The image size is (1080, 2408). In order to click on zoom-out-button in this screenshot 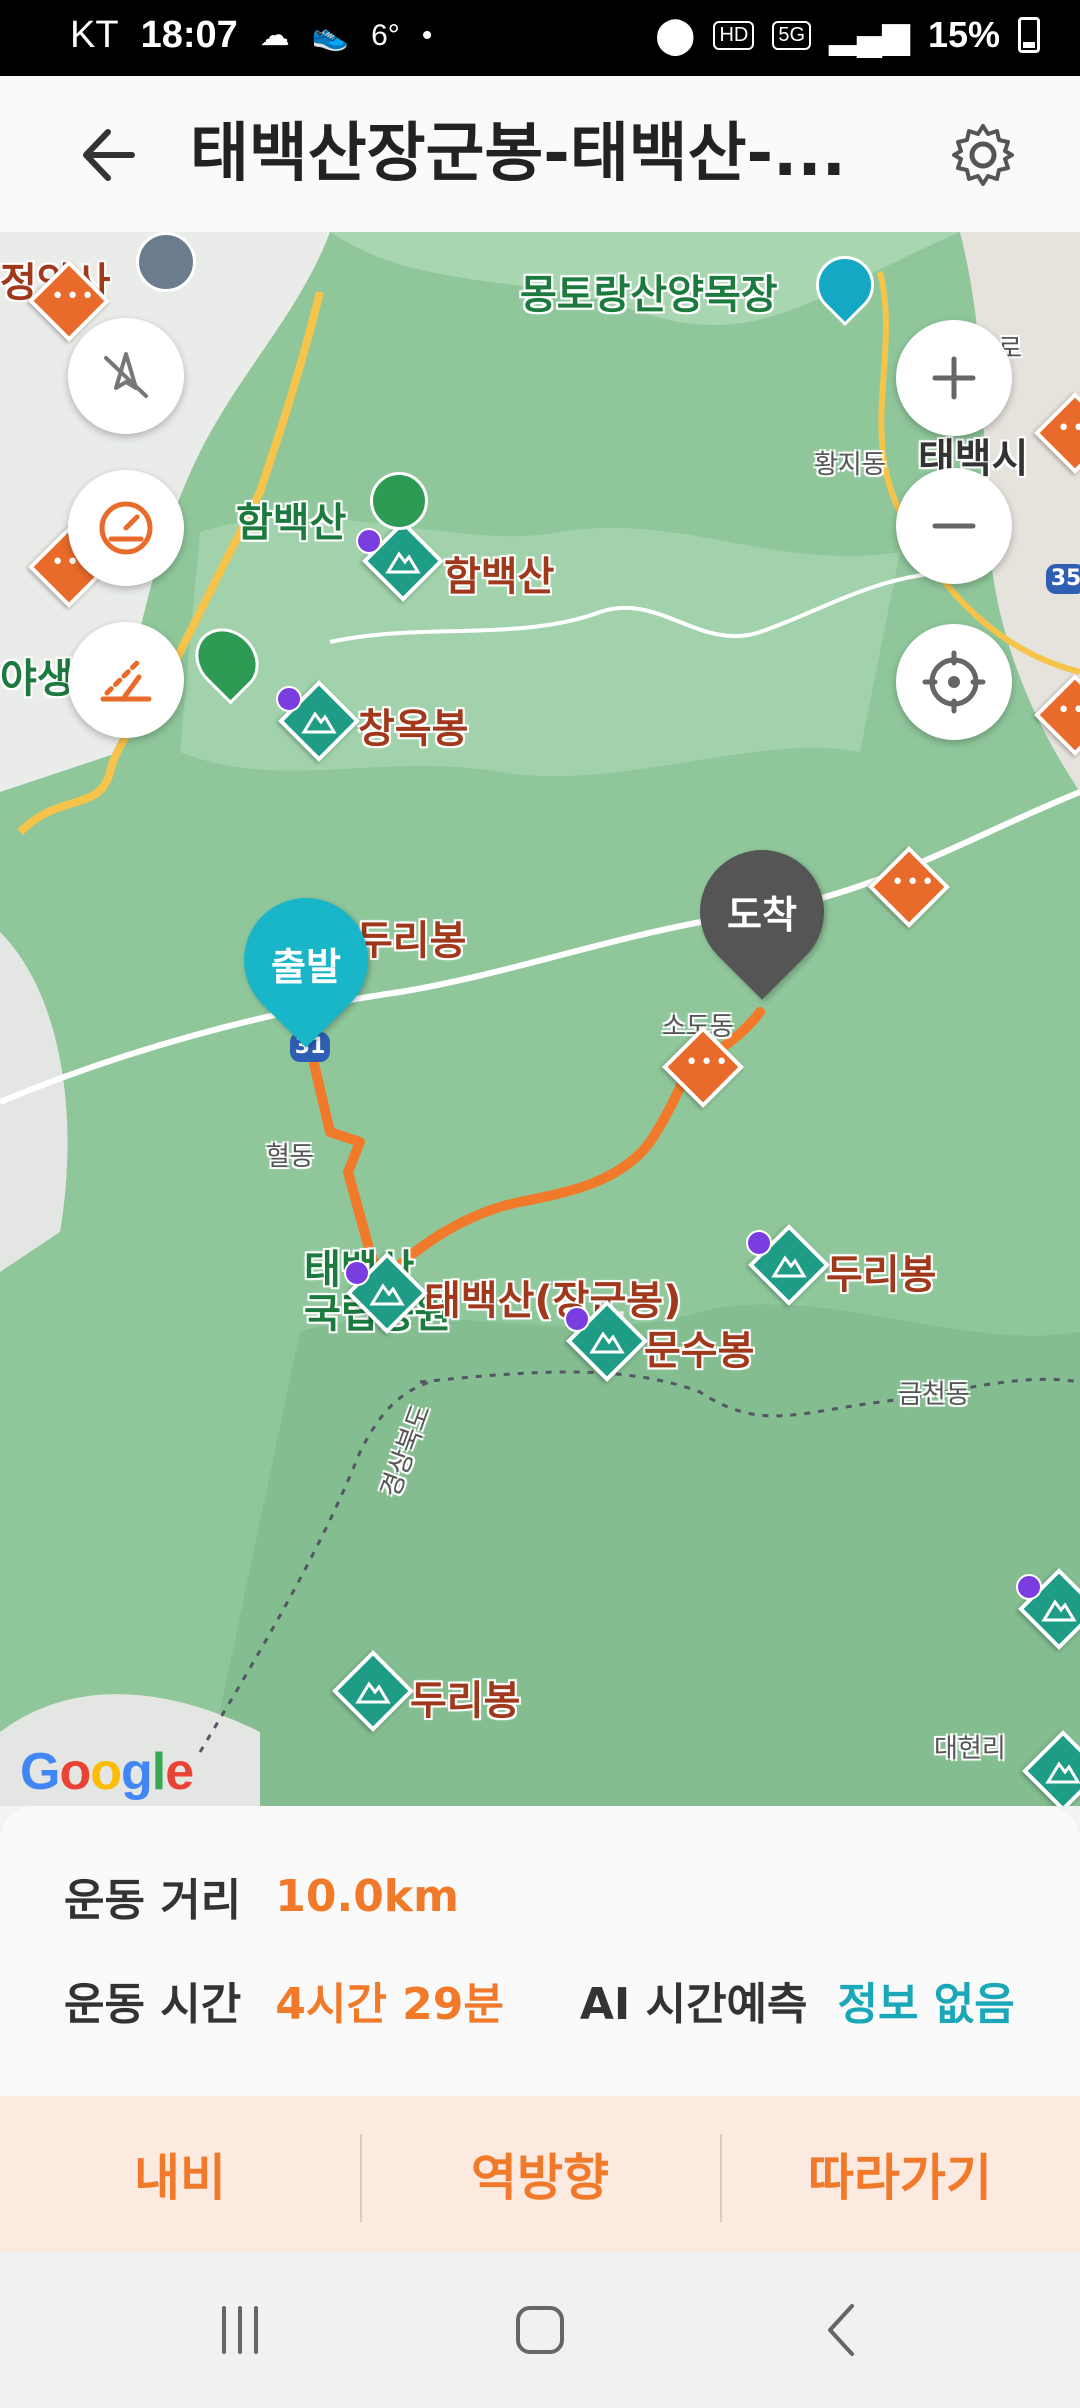, I will do `click(954, 526)`.